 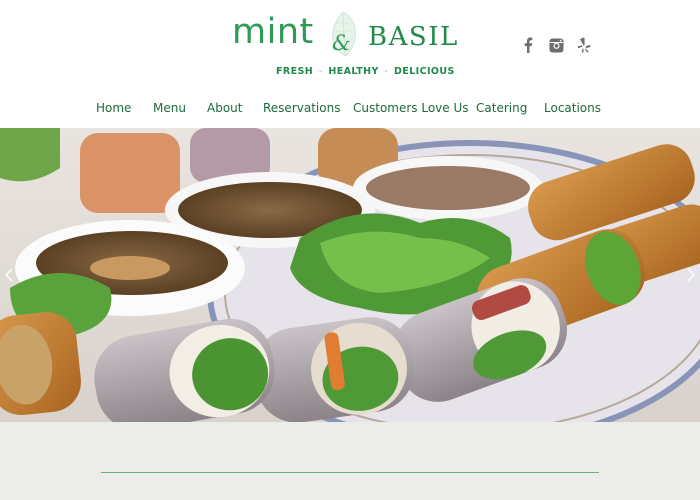 I want to click on chevron-left-icon, so click(x=9, y=275).